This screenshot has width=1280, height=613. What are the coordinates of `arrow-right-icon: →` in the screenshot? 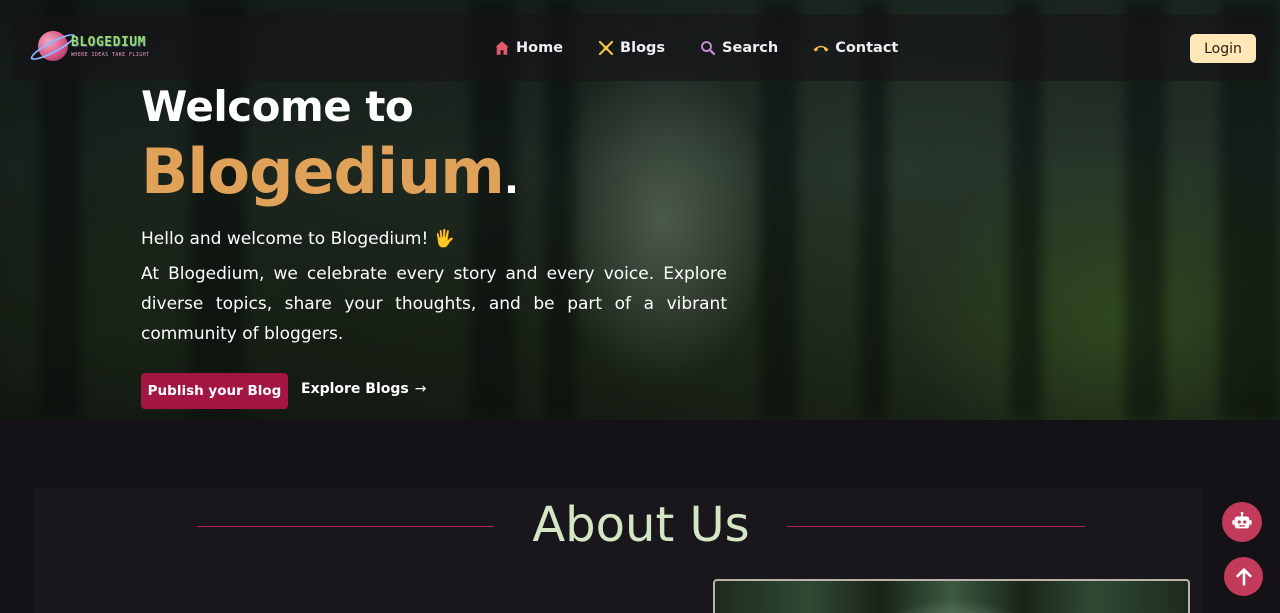 It's located at (420, 389).